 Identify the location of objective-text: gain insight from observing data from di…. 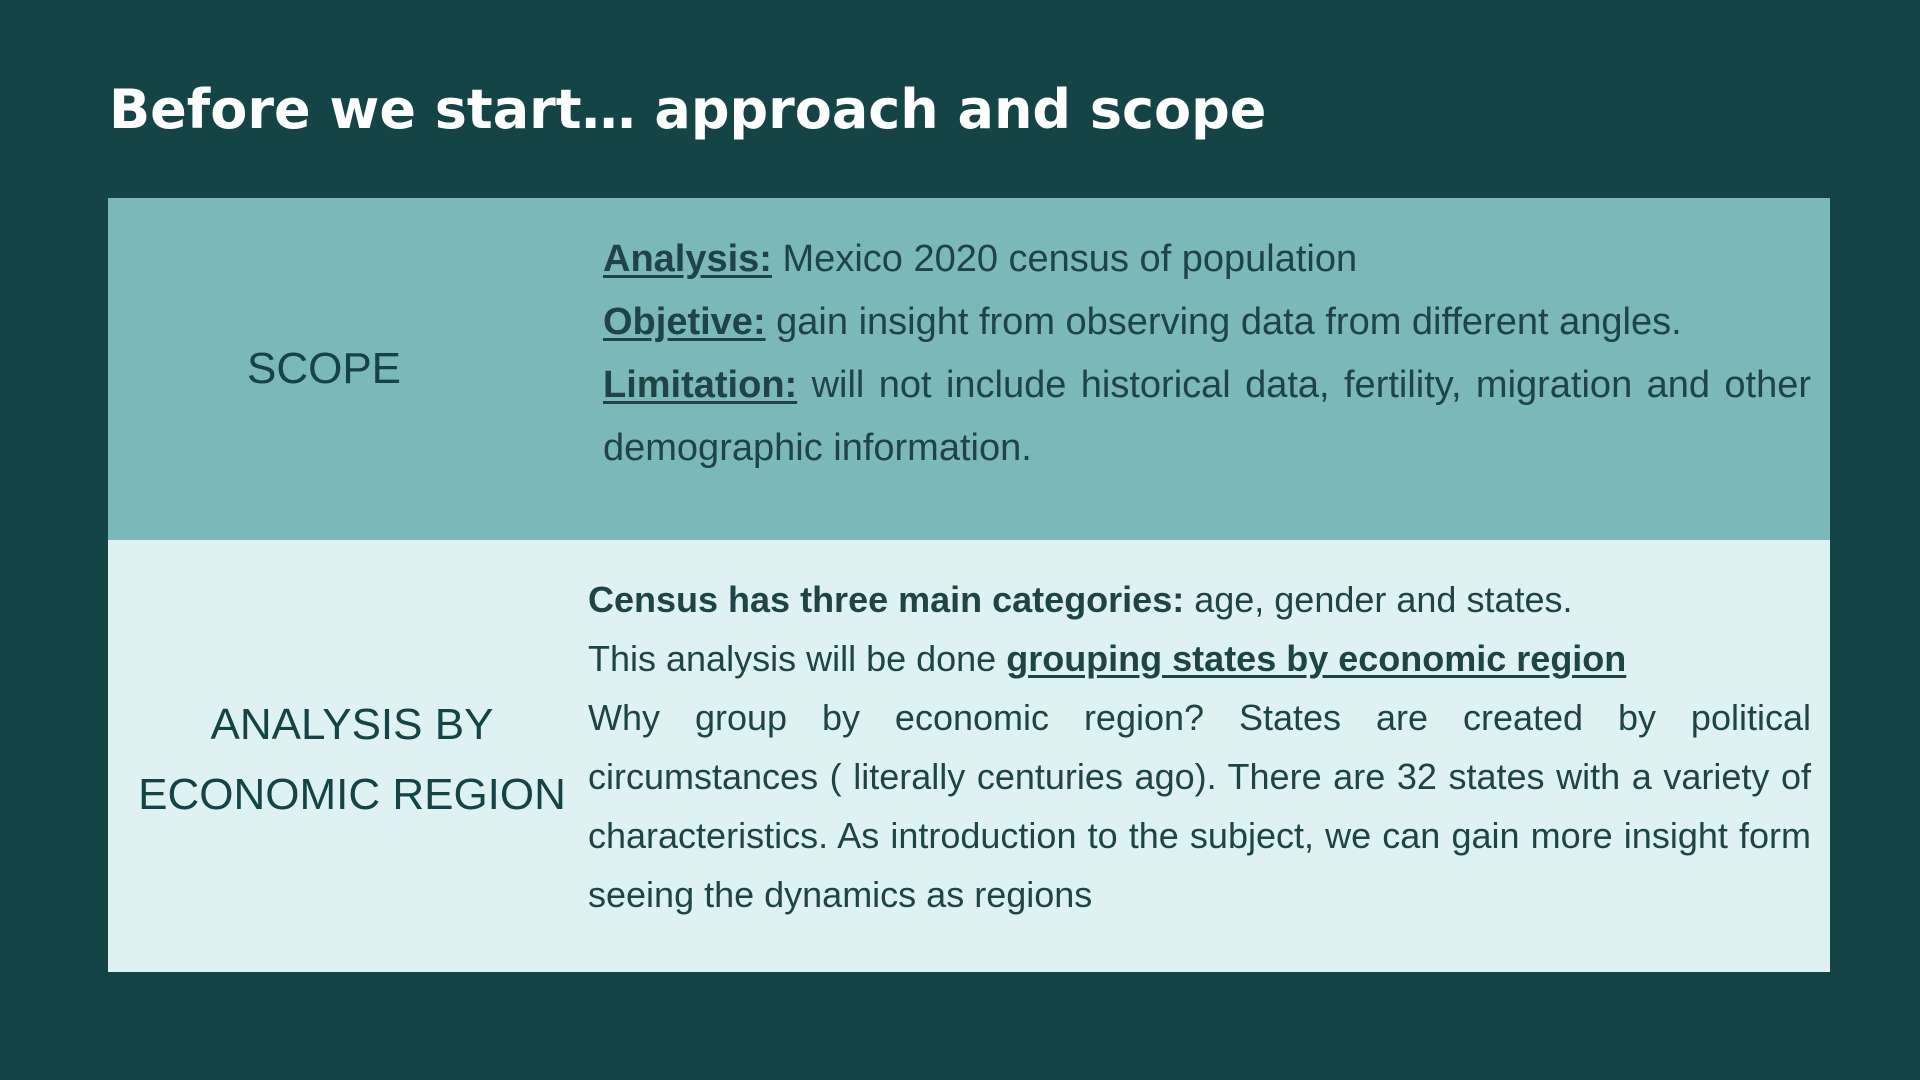
(1223, 322).